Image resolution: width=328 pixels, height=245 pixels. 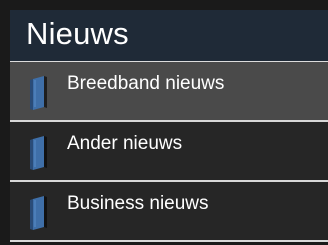 I want to click on list-item-label: Breedband nieuws, so click(x=146, y=83).